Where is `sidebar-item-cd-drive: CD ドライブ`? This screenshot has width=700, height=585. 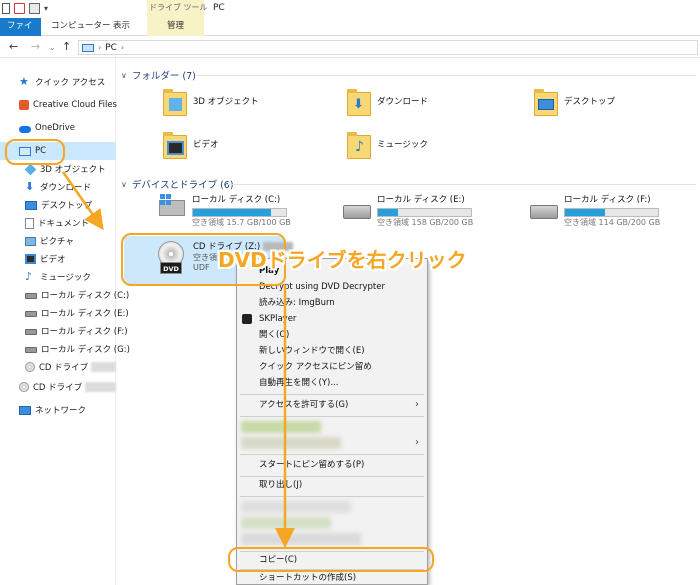
sidebar-item-cd-drive: CD ドライブ is located at coordinates (58, 367).